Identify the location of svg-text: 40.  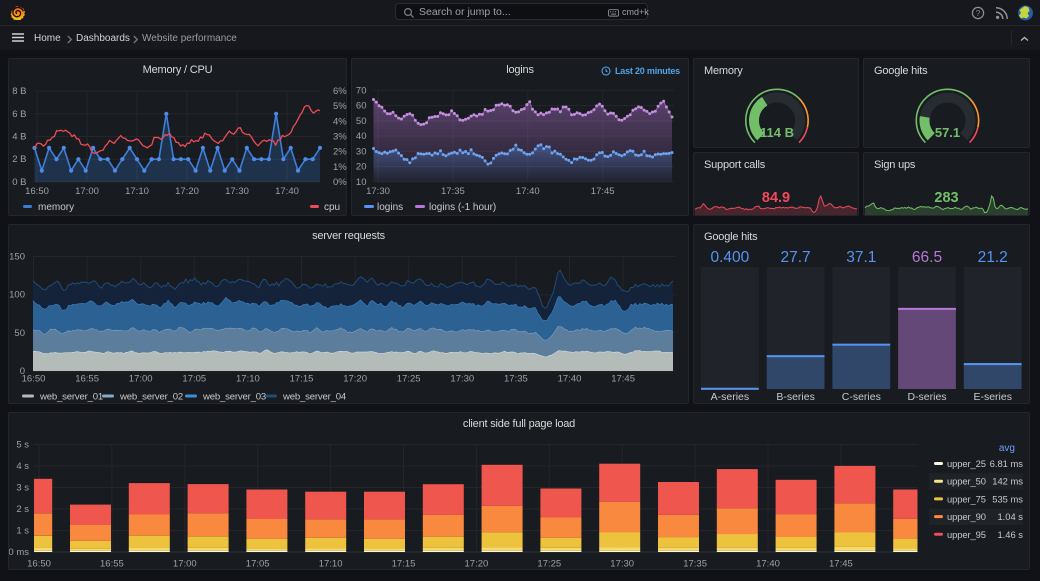
(361, 136).